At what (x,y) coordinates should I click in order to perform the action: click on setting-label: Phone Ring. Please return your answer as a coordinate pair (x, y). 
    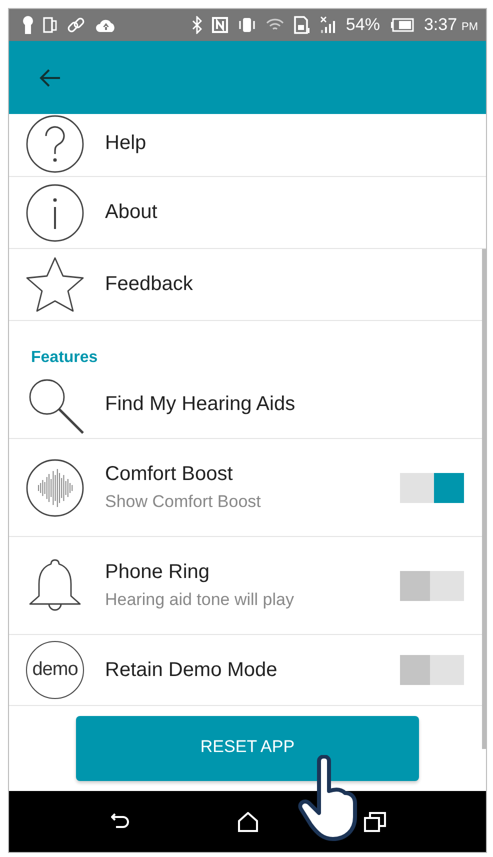
    Looking at the image, I should click on (252, 572).